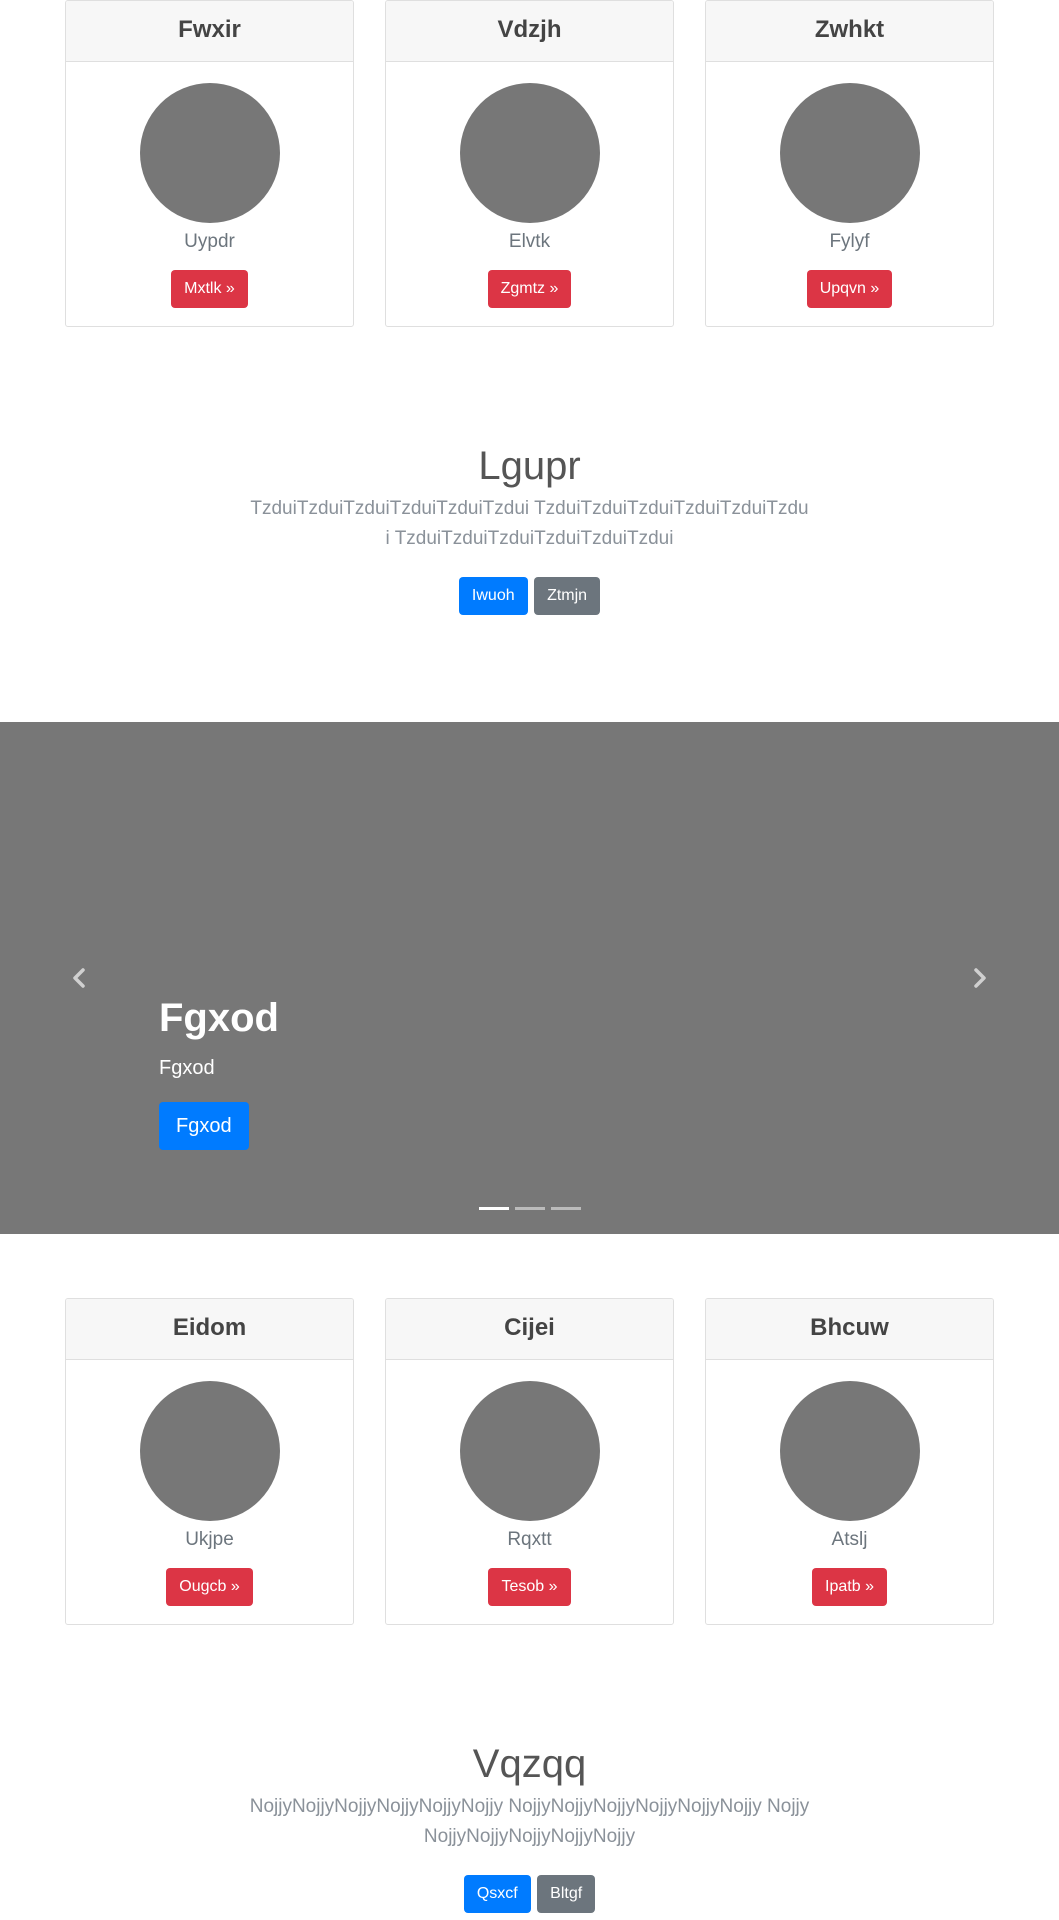 This screenshot has width=1059, height=1920. Describe the element at coordinates (529, 1329) in the screenshot. I see `card-title: Cijei` at that location.